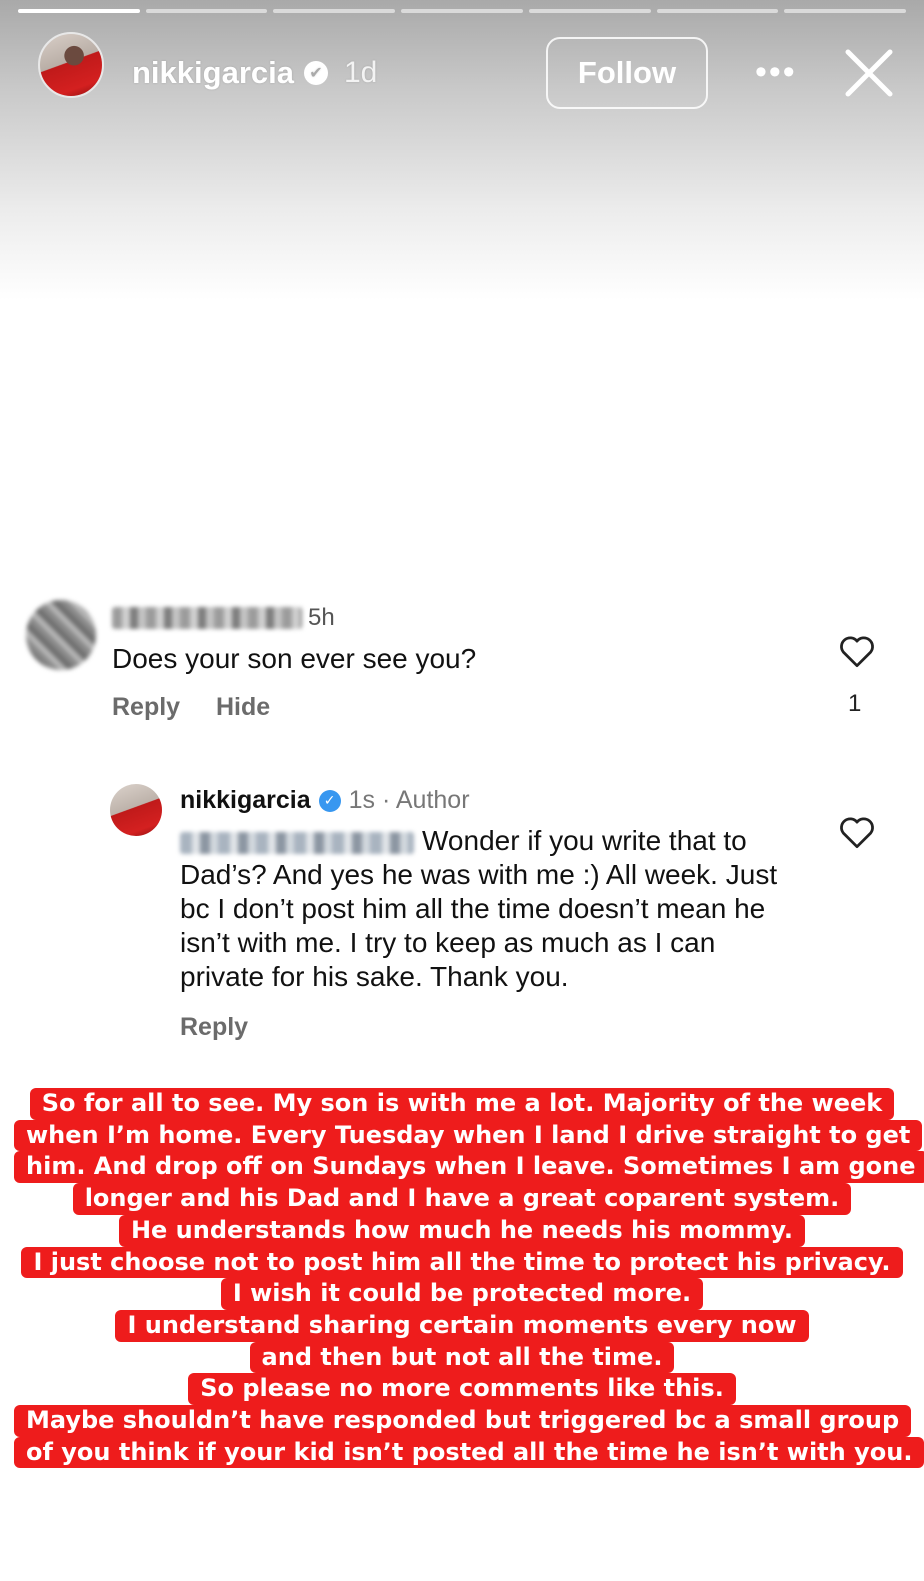 The width and height of the screenshot is (924, 1581). What do you see at coordinates (360, 72) in the screenshot?
I see `story-time: 1d` at bounding box center [360, 72].